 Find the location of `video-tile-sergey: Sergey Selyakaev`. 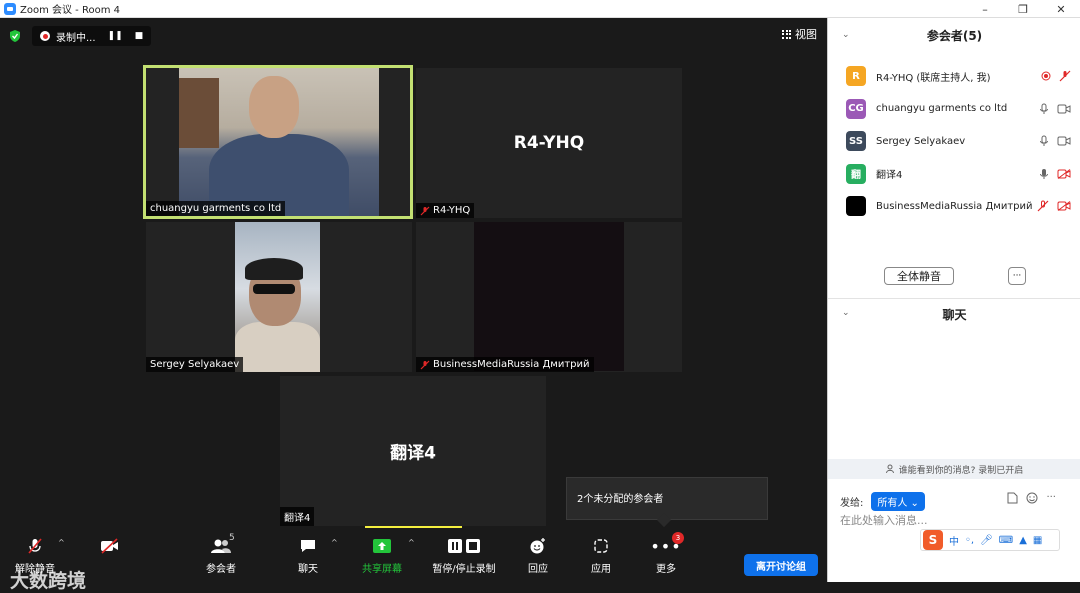

video-tile-sergey: Sergey Selyakaev is located at coordinates (279, 297).